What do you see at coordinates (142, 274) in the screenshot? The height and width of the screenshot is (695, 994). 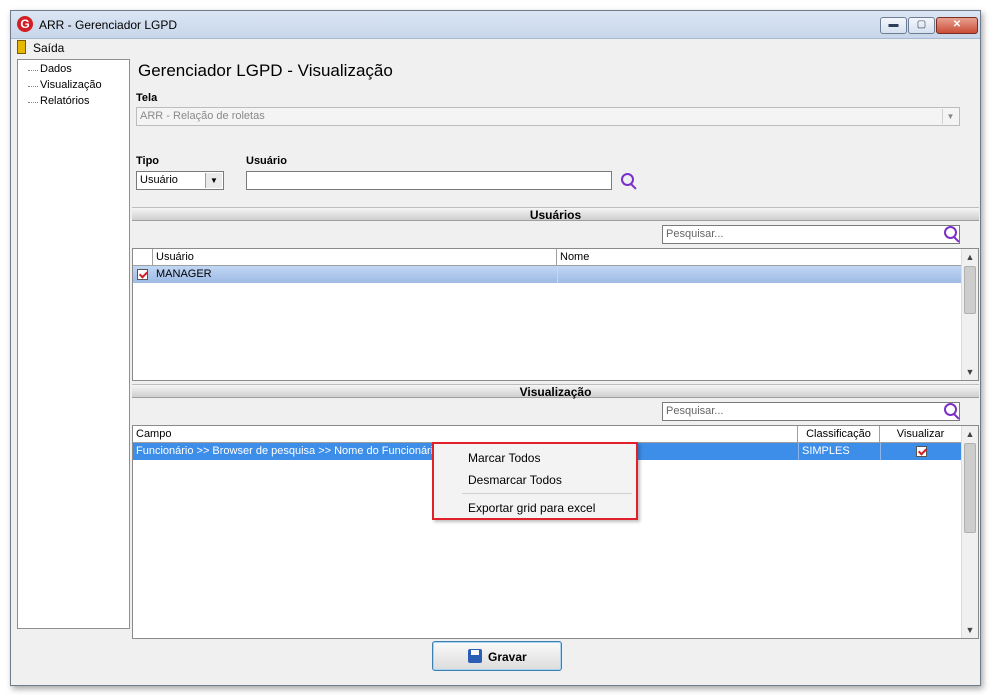 I see `row-checkbox` at bounding box center [142, 274].